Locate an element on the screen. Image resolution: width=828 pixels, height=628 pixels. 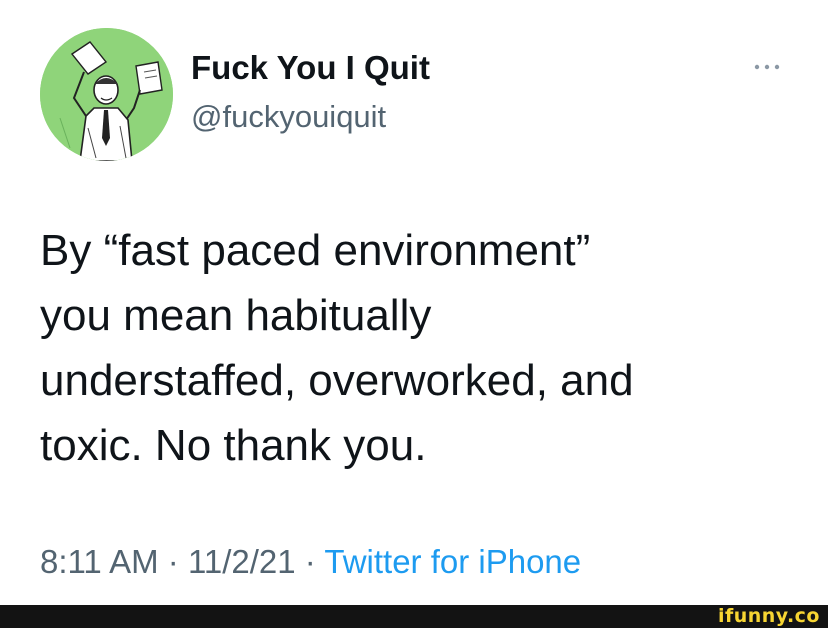
more-dots-icon is located at coordinates (767, 67).